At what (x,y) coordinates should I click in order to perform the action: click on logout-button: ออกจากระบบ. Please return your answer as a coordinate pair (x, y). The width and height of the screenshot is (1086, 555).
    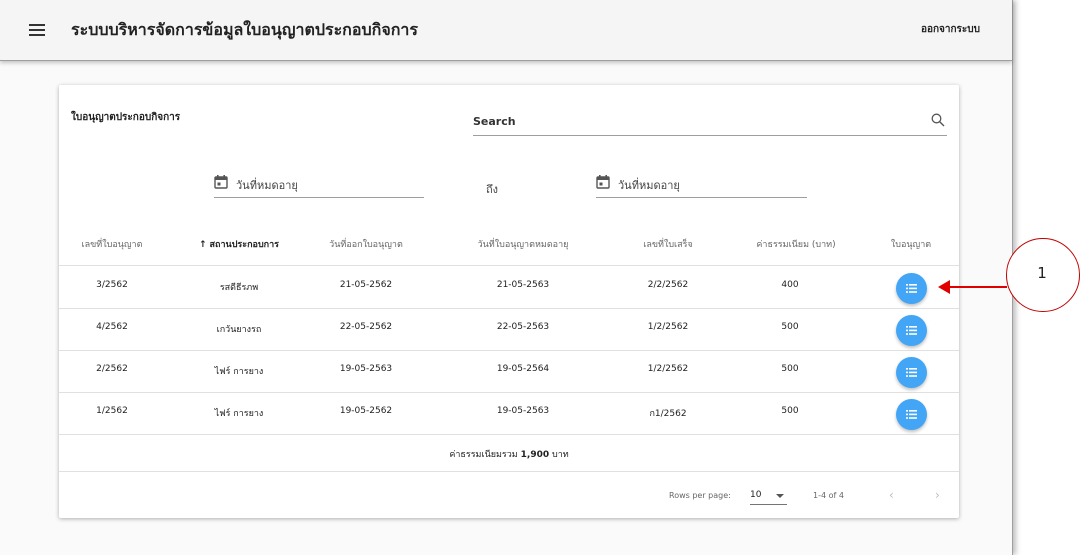
    Looking at the image, I should click on (950, 29).